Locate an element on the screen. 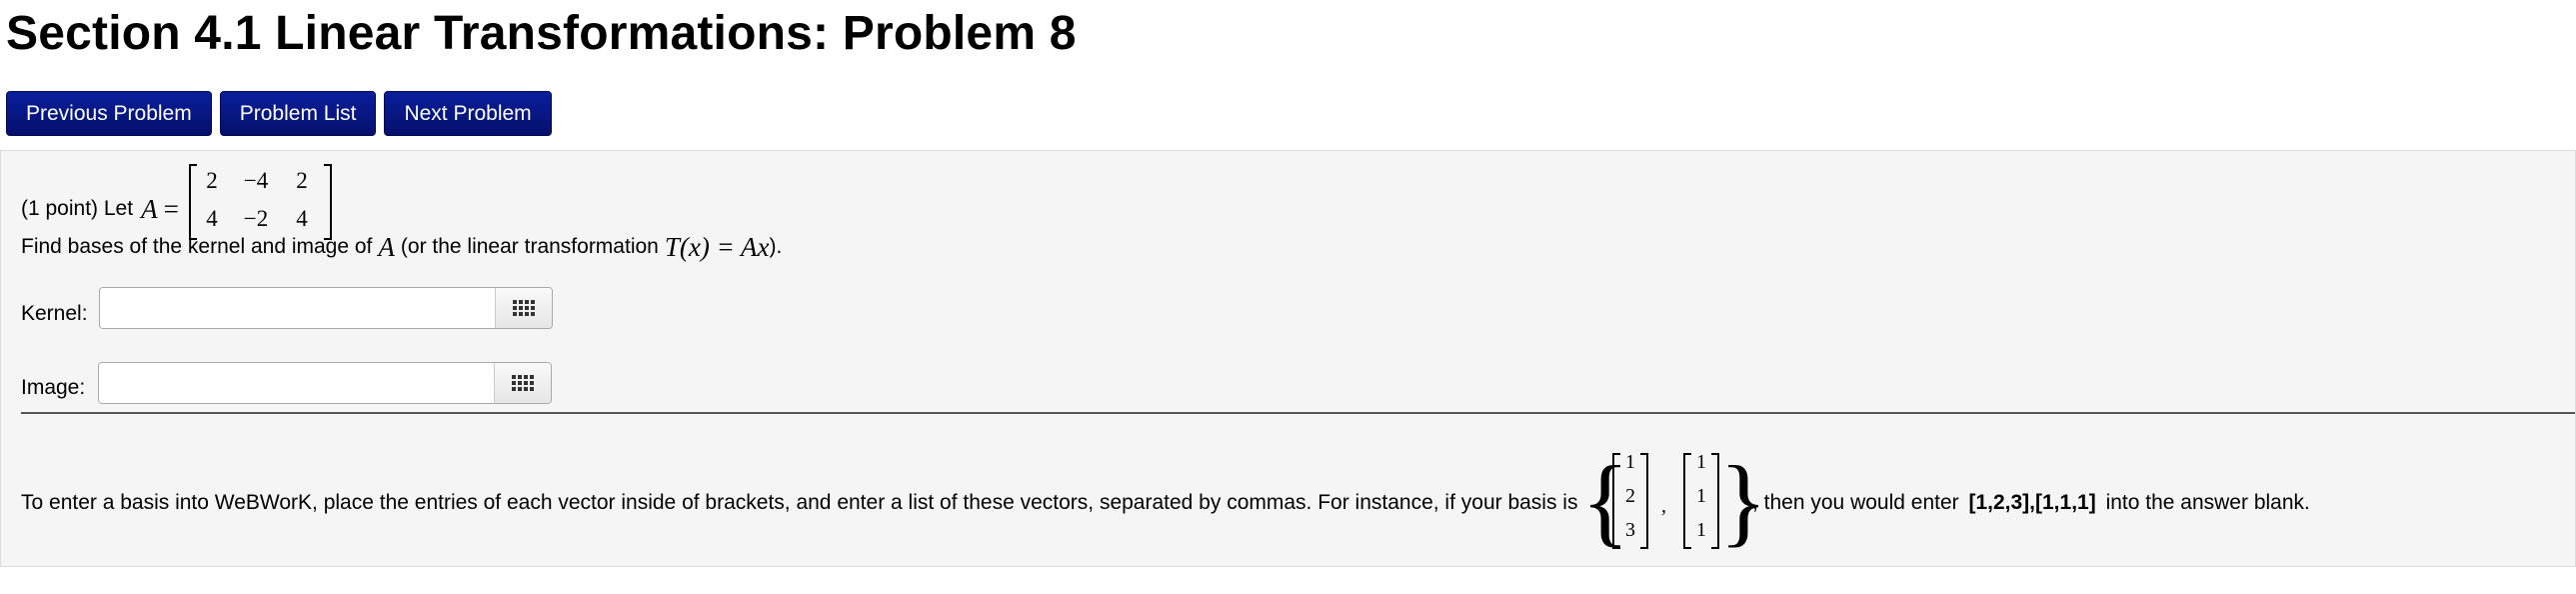 The width and height of the screenshot is (2576, 594). hint-after-text: into the answer blank. is located at coordinates (2207, 502).